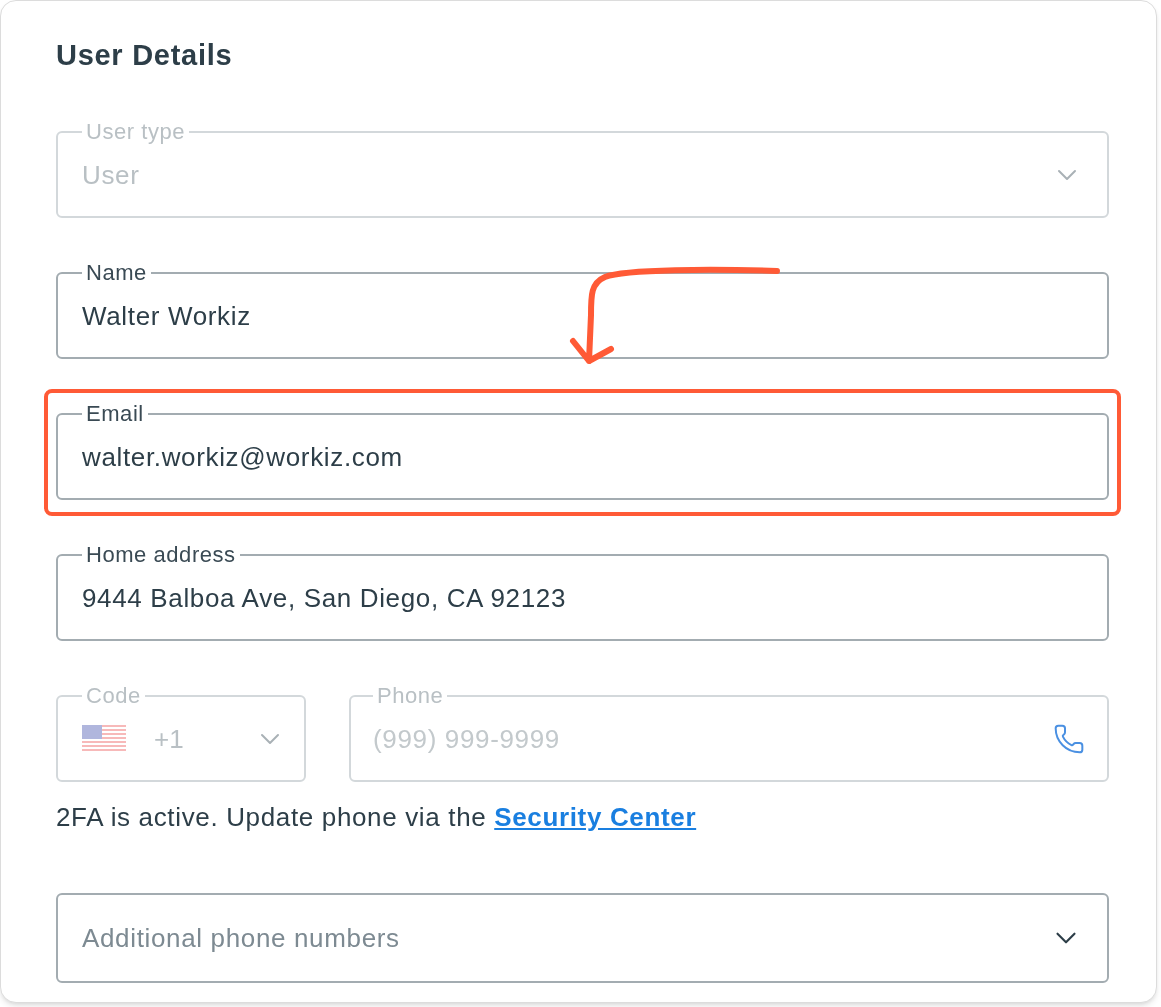 This screenshot has width=1161, height=1007. Describe the element at coordinates (582, 457) in the screenshot. I see `text-input: walter.workiz@workiz.com` at that location.